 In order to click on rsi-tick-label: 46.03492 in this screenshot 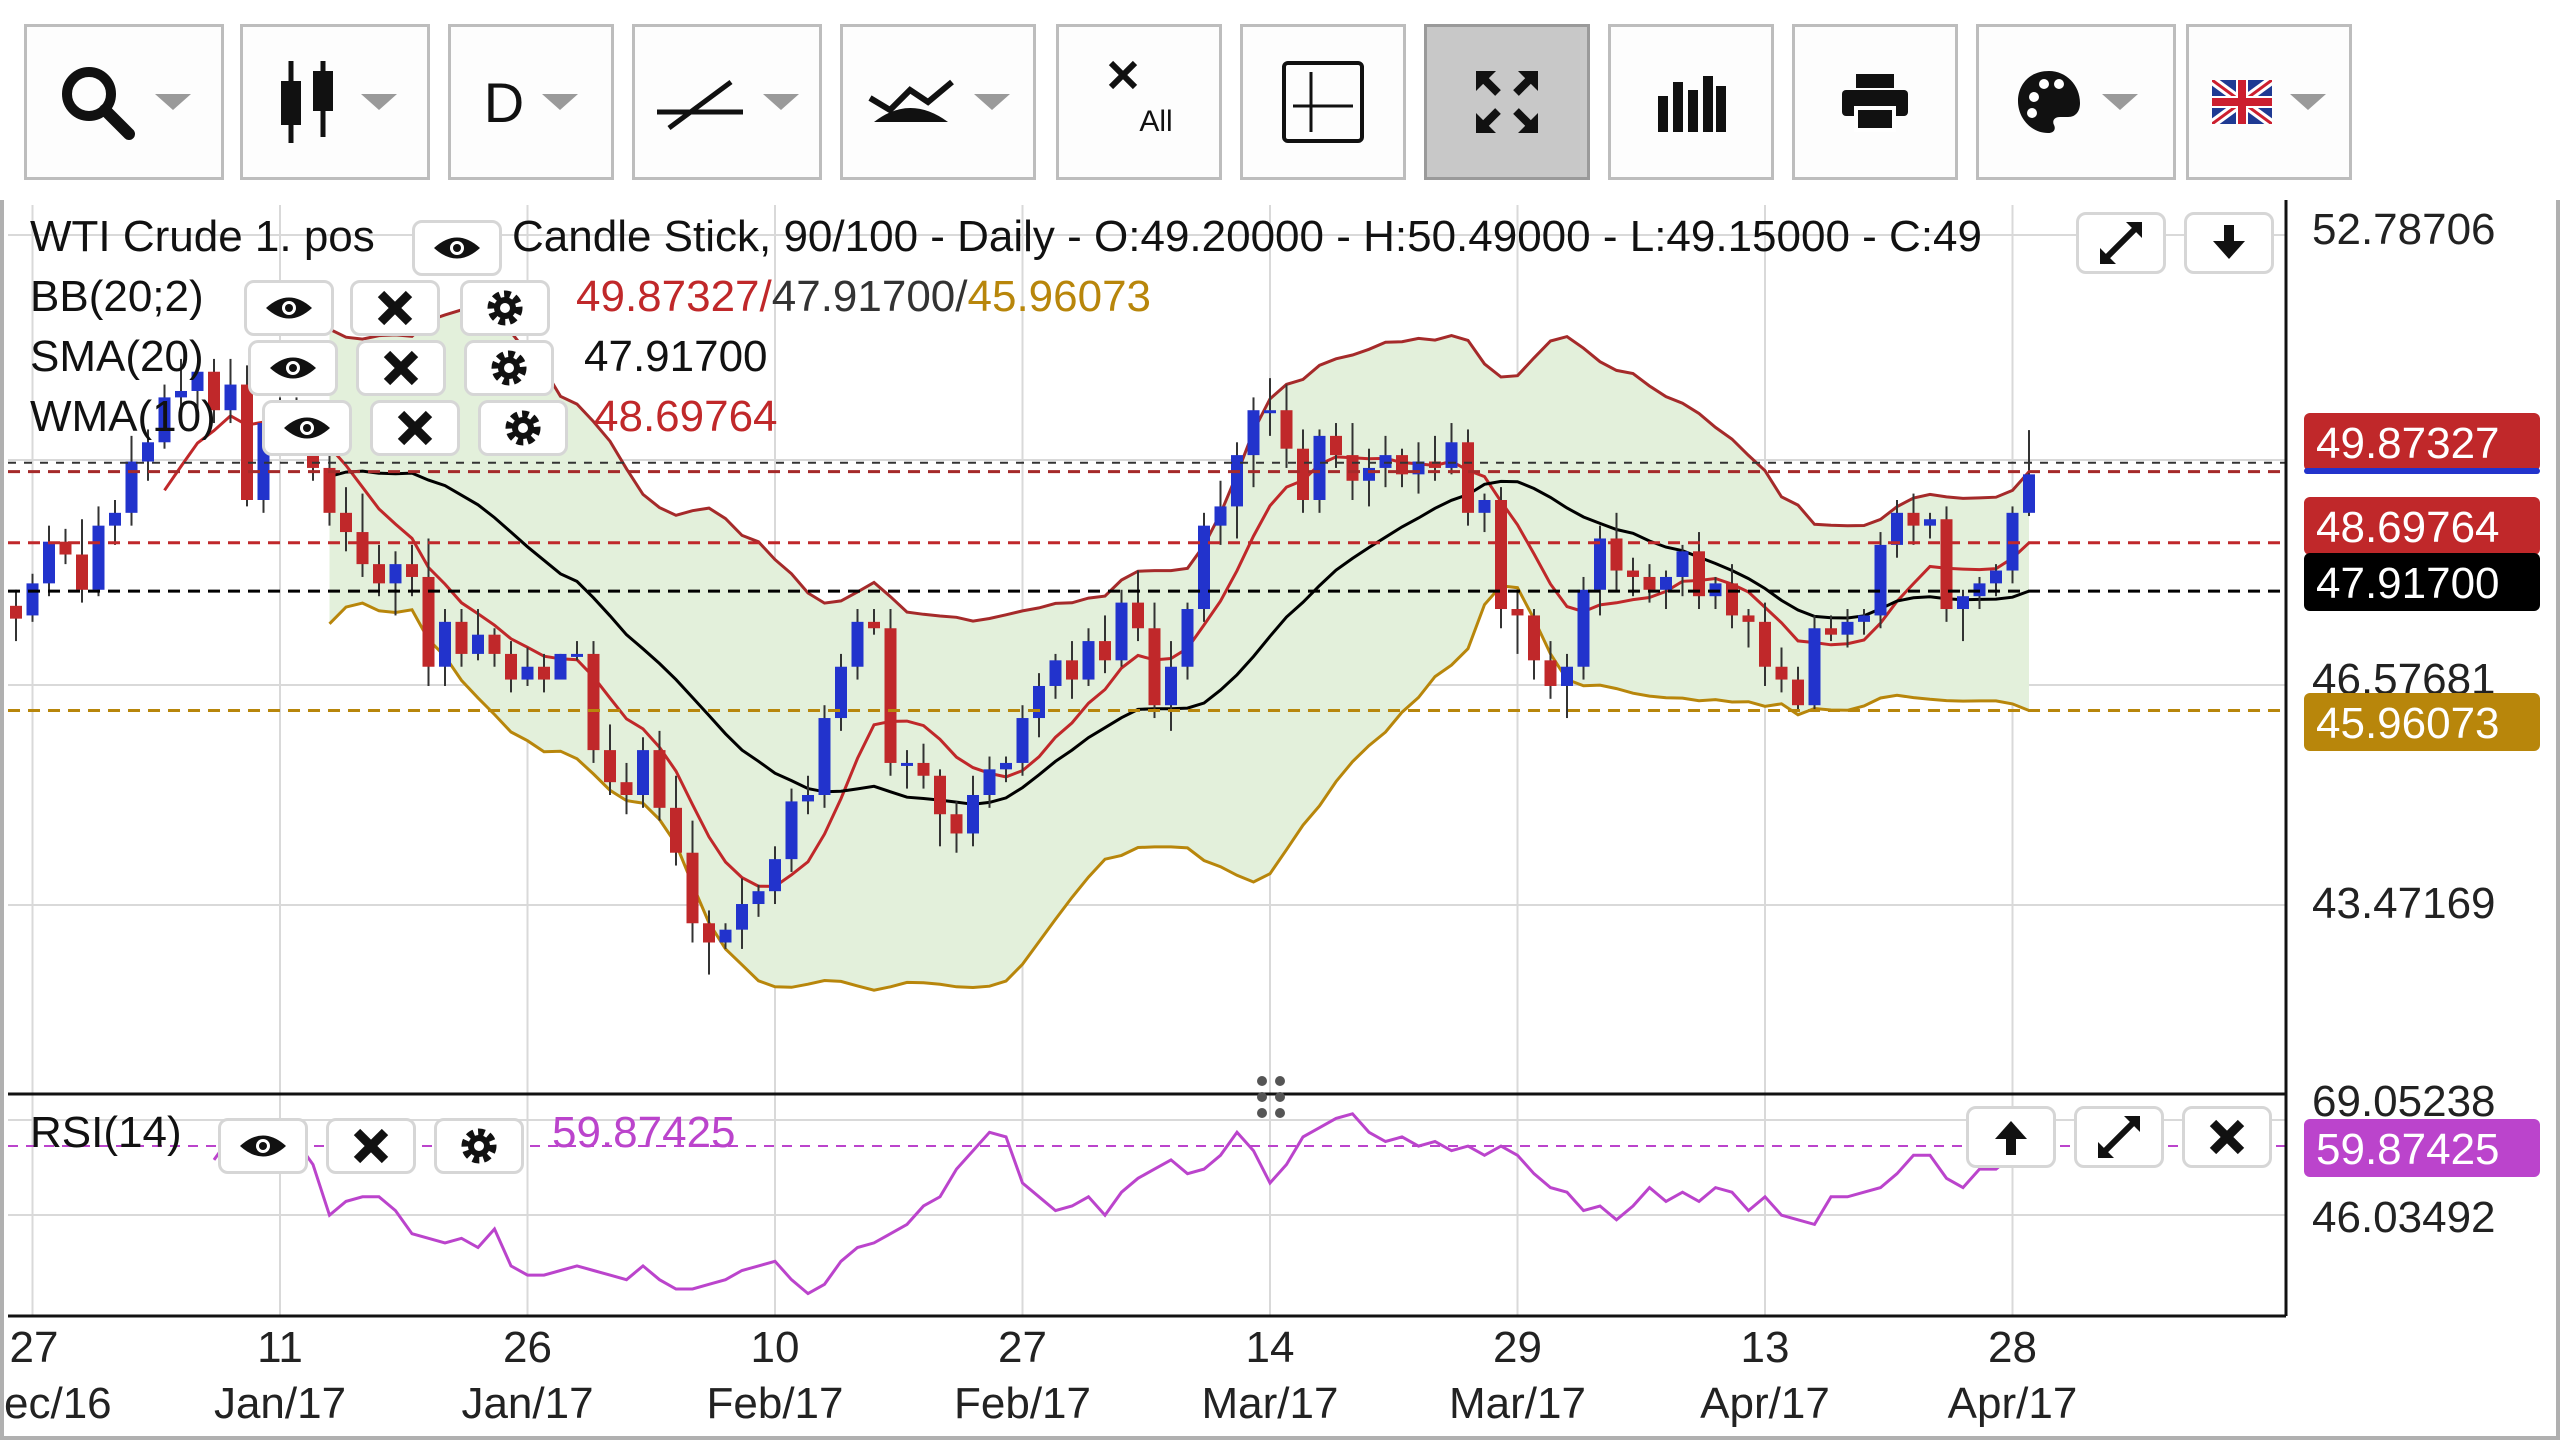, I will do `click(2404, 1217)`.